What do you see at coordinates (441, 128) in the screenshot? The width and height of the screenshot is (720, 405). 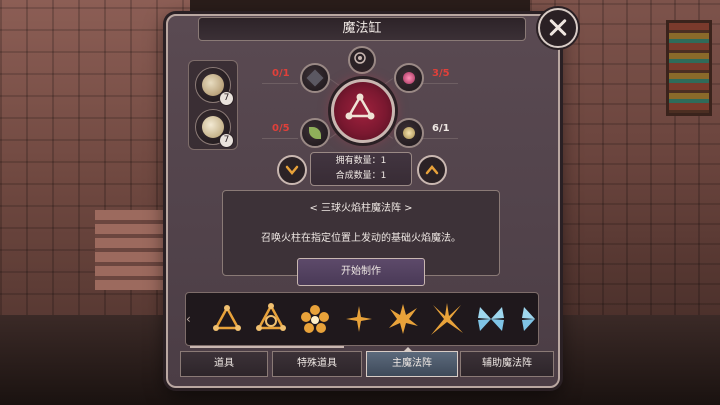 I see `material-count: 6/1` at bounding box center [441, 128].